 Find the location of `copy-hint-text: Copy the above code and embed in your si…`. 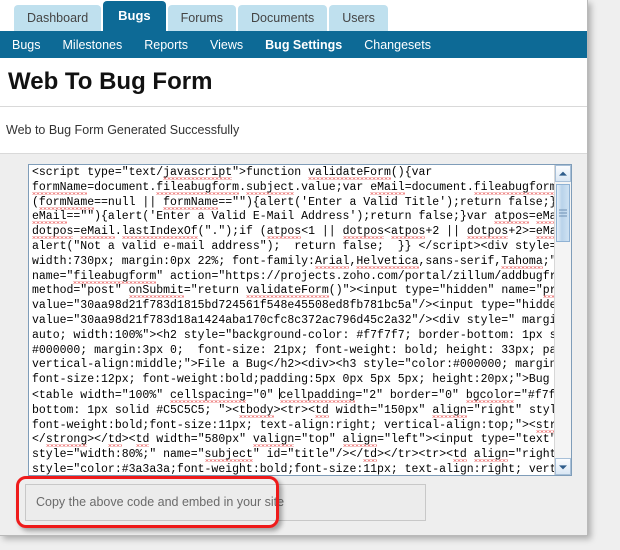

copy-hint-text: Copy the above code and embed in your si… is located at coordinates (160, 502).